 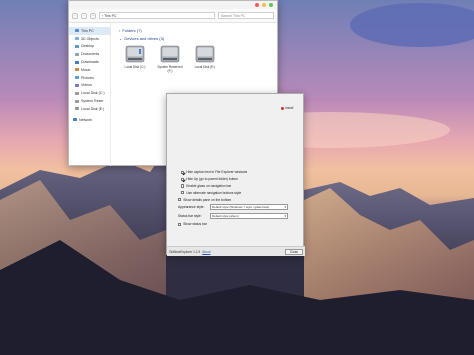 What do you see at coordinates (264, 5) in the screenshot?
I see `minimize-window-button` at bounding box center [264, 5].